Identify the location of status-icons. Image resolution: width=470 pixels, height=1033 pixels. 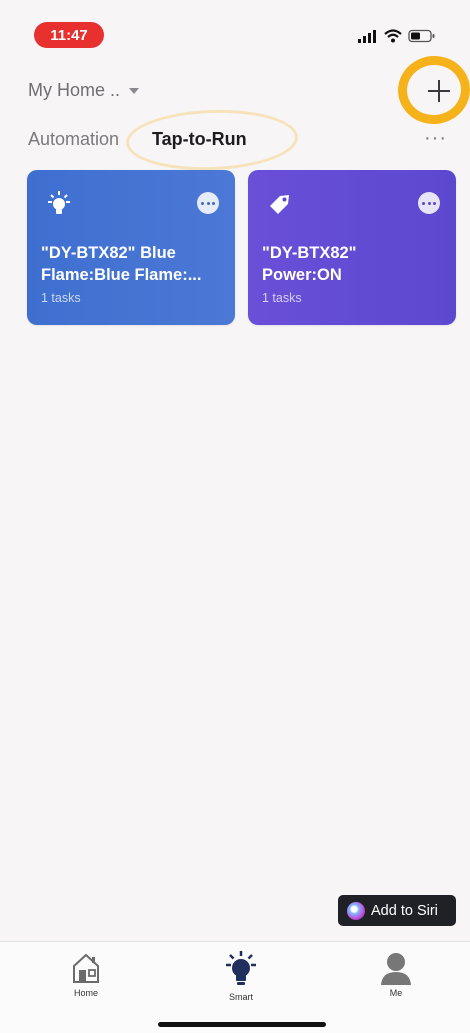
(397, 36).